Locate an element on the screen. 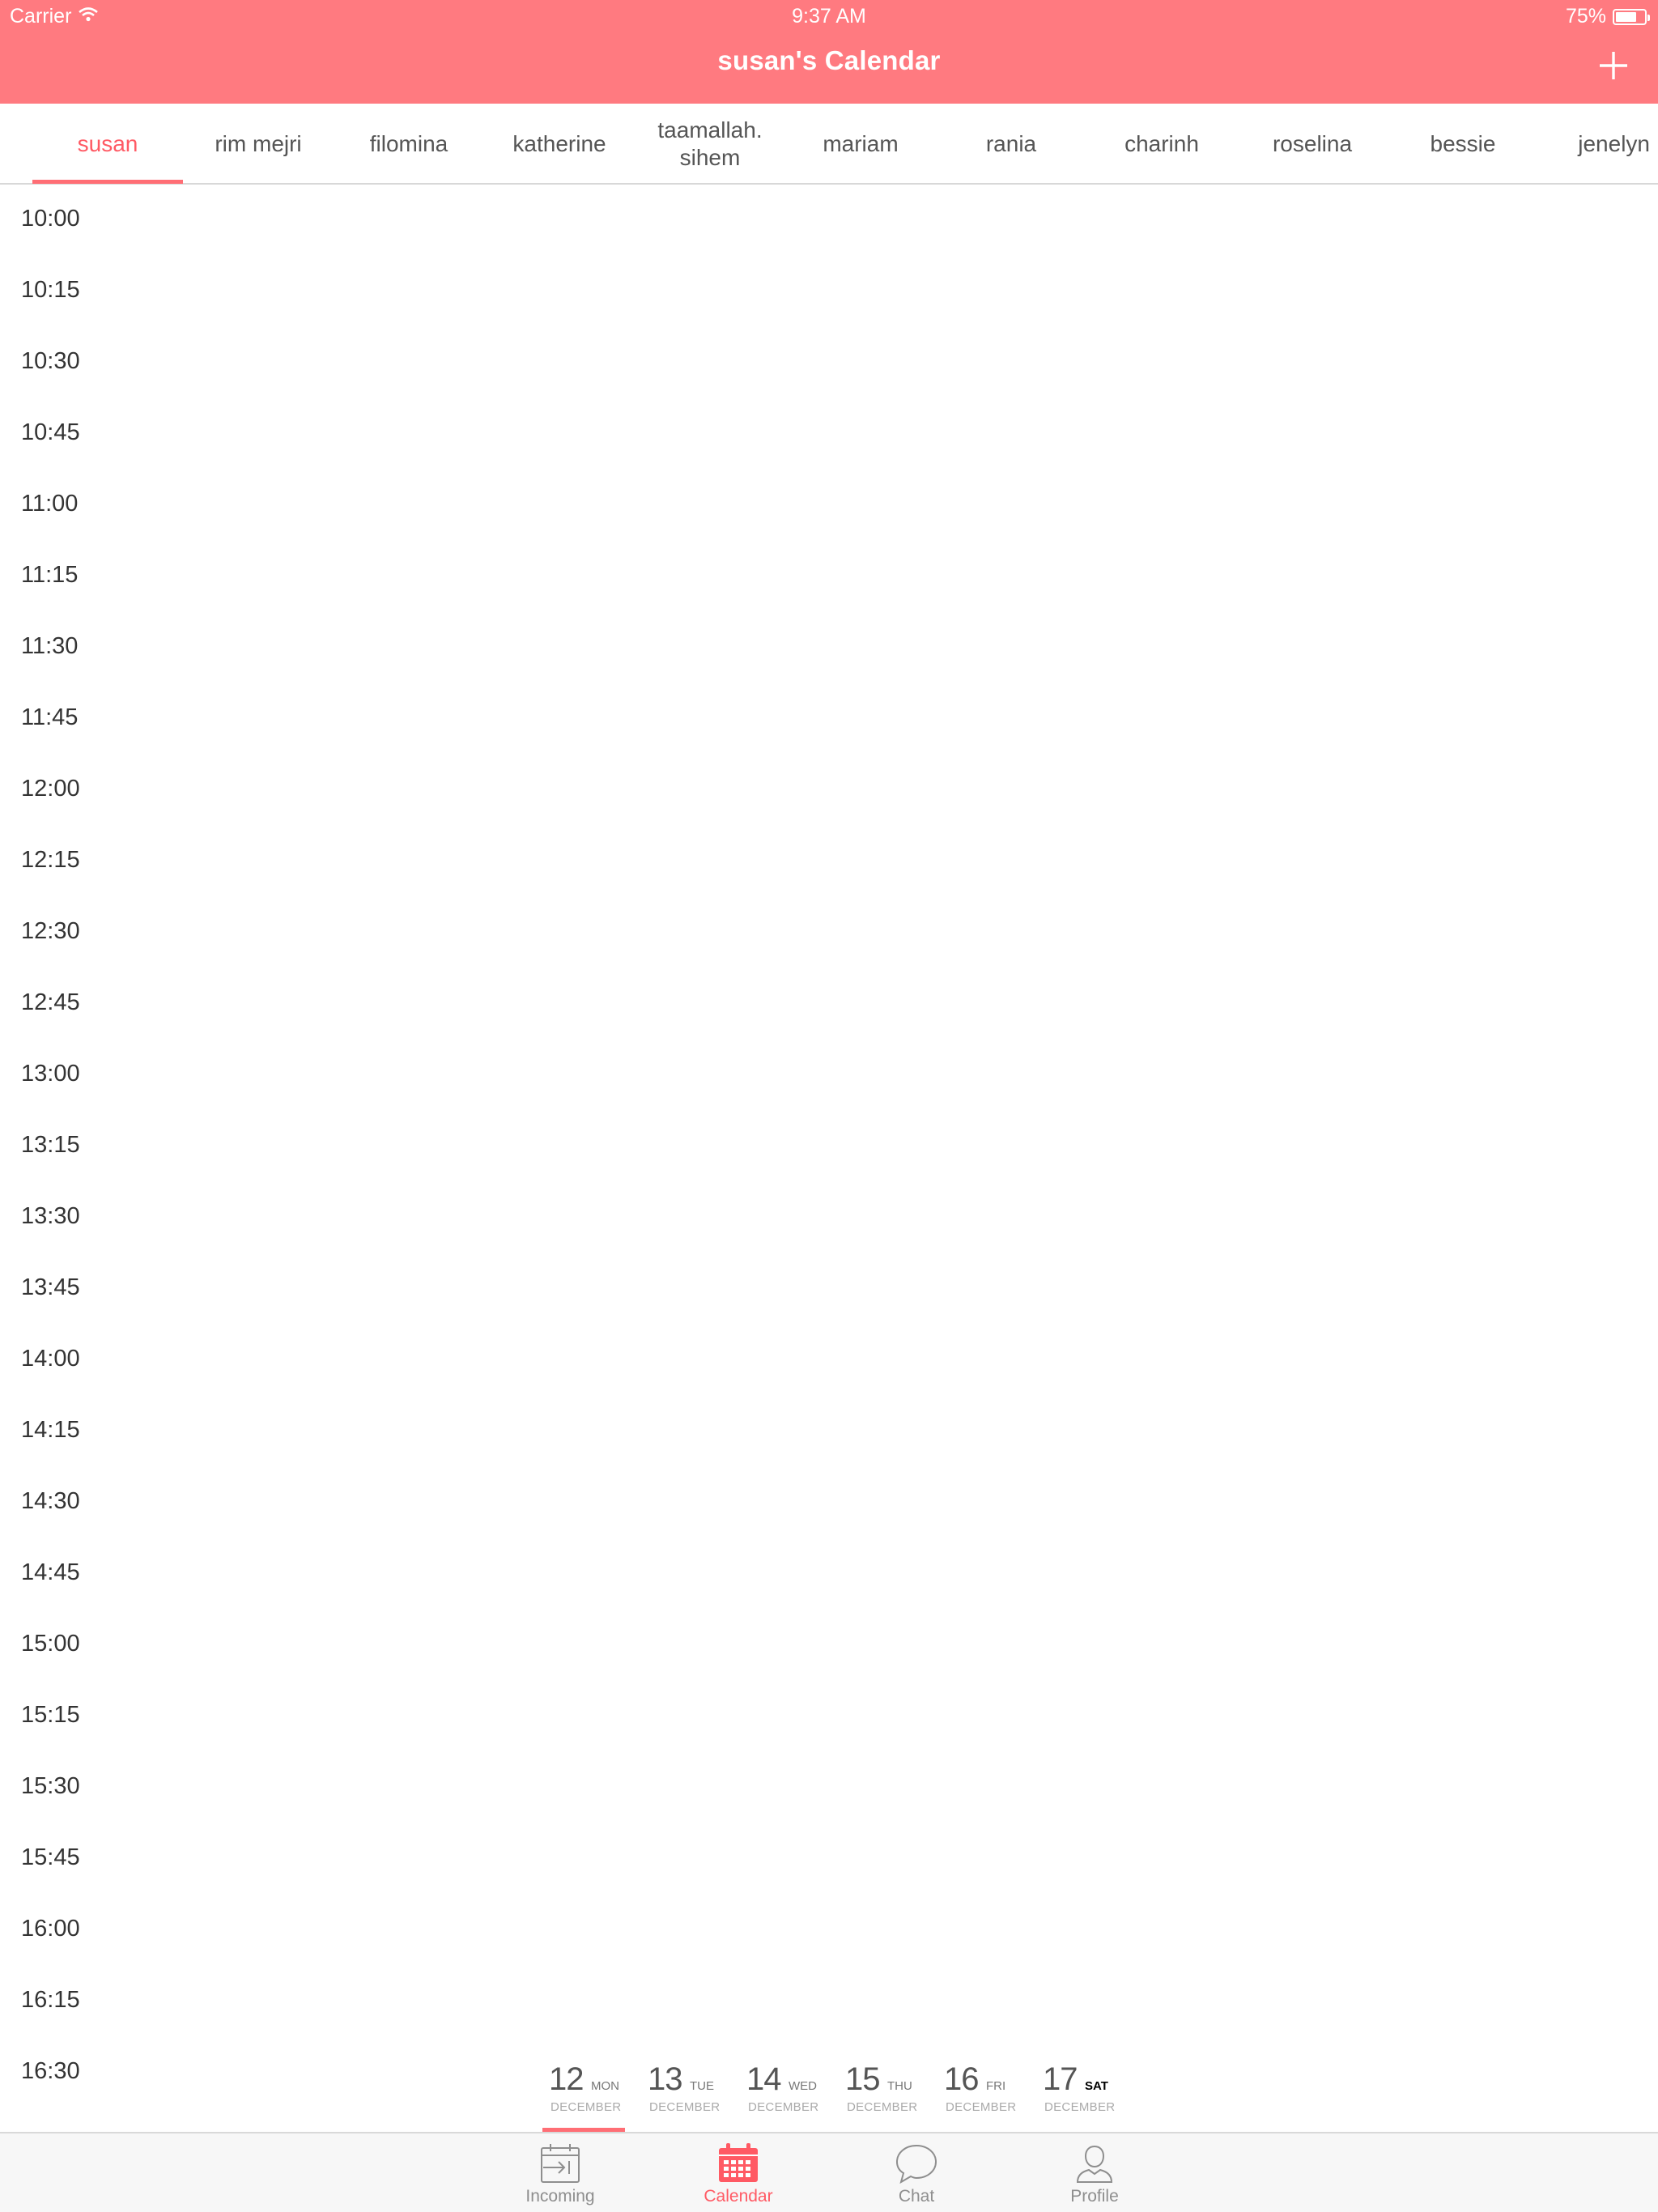 This screenshot has width=1658, height=2212. add-button is located at coordinates (1613, 65).